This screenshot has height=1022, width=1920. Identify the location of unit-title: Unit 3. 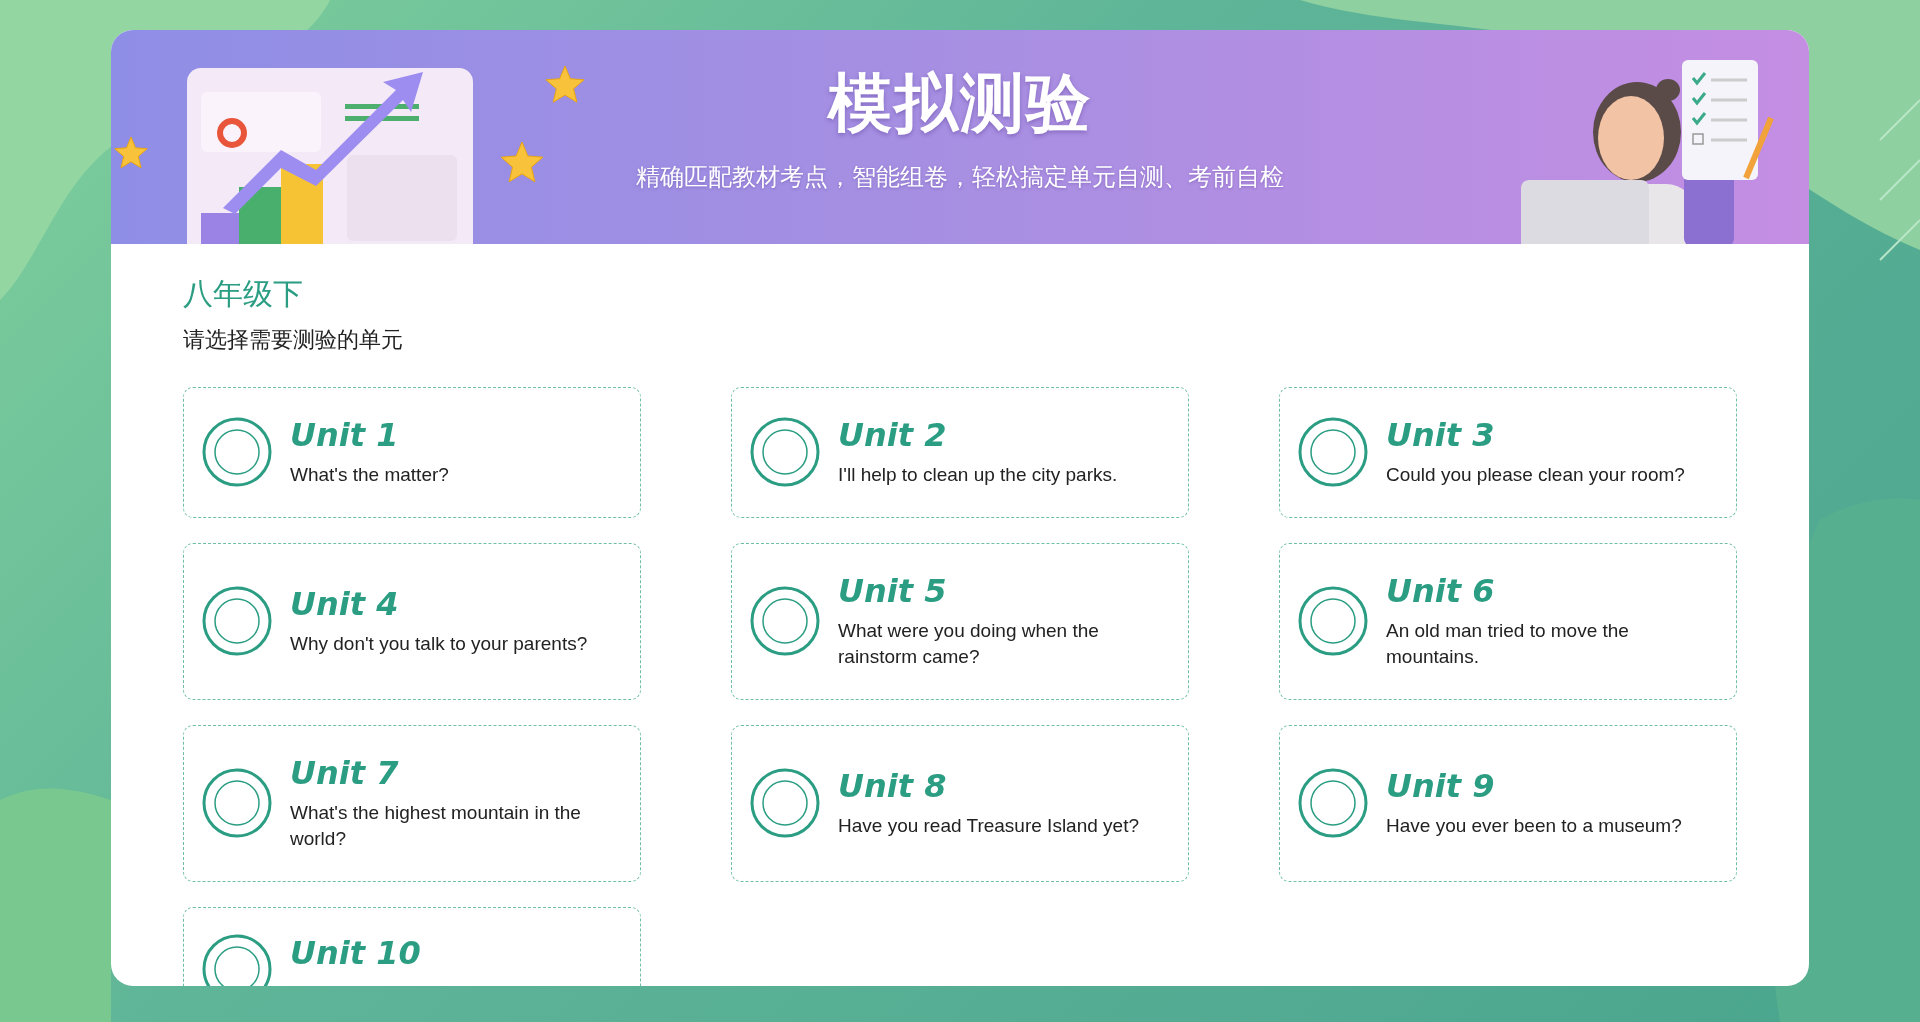
(1441, 435).